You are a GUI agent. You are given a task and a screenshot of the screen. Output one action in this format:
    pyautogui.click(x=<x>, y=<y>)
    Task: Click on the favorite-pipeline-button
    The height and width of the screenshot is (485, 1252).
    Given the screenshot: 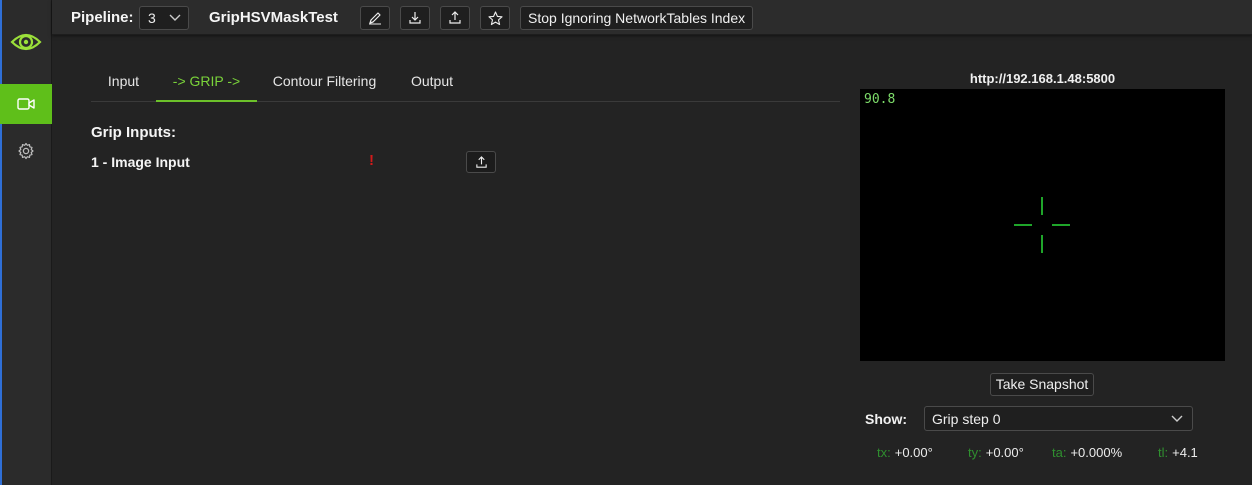 What is the action you would take?
    pyautogui.click(x=495, y=18)
    